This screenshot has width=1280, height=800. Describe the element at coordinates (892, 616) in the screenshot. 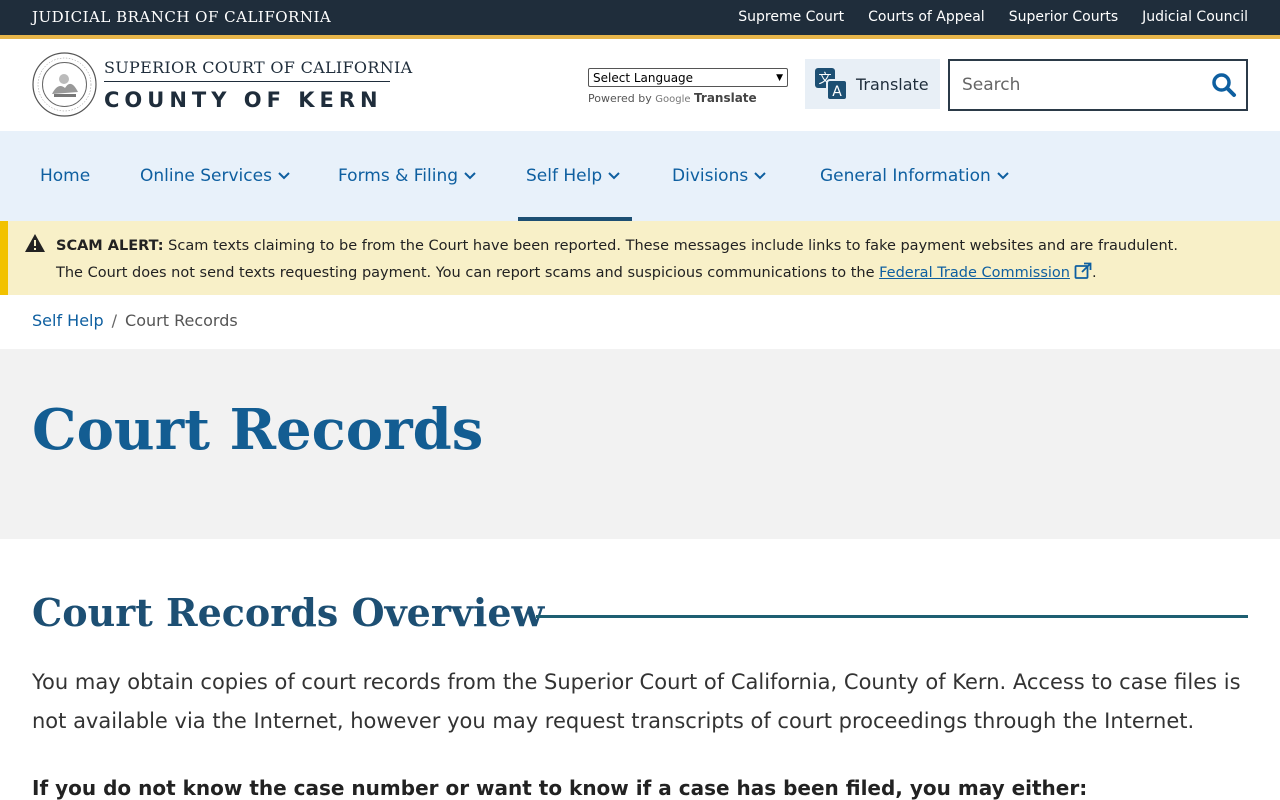

I see `section-divider` at that location.